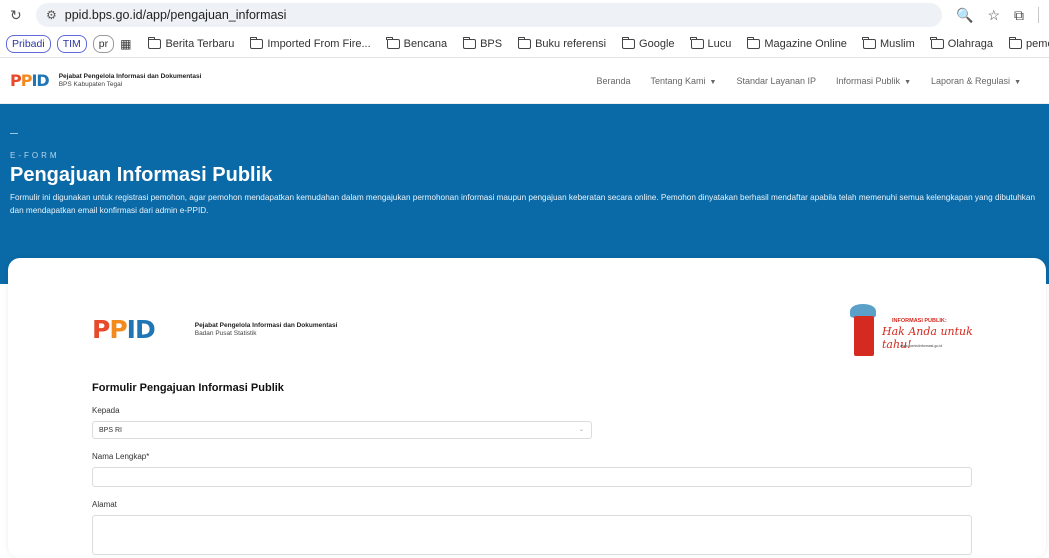 This screenshot has width=1049, height=558. I want to click on menu-informasi-publik: Informasi Publik ▼, so click(873, 81).